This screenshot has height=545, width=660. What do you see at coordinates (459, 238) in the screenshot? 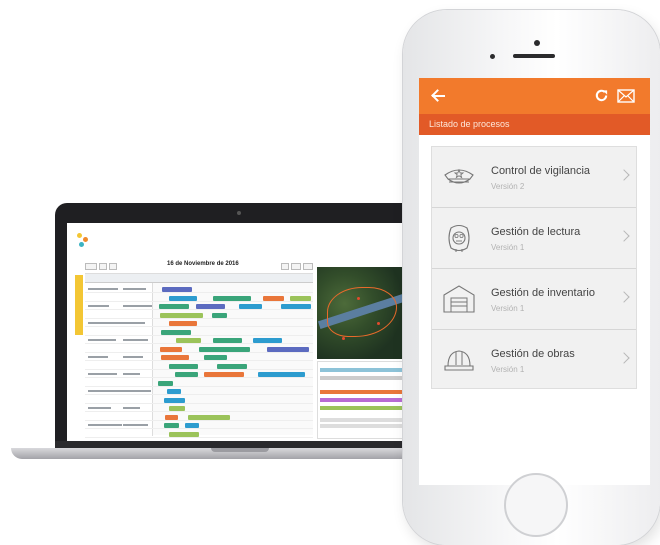
I see `water-meter-icon` at bounding box center [459, 238].